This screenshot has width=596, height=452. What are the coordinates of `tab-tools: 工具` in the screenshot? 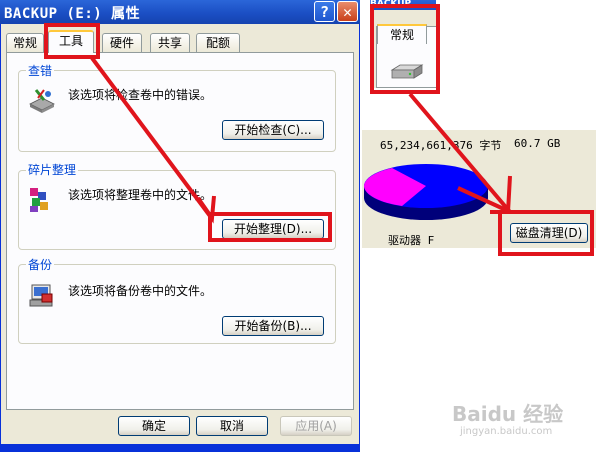 It's located at (71, 41).